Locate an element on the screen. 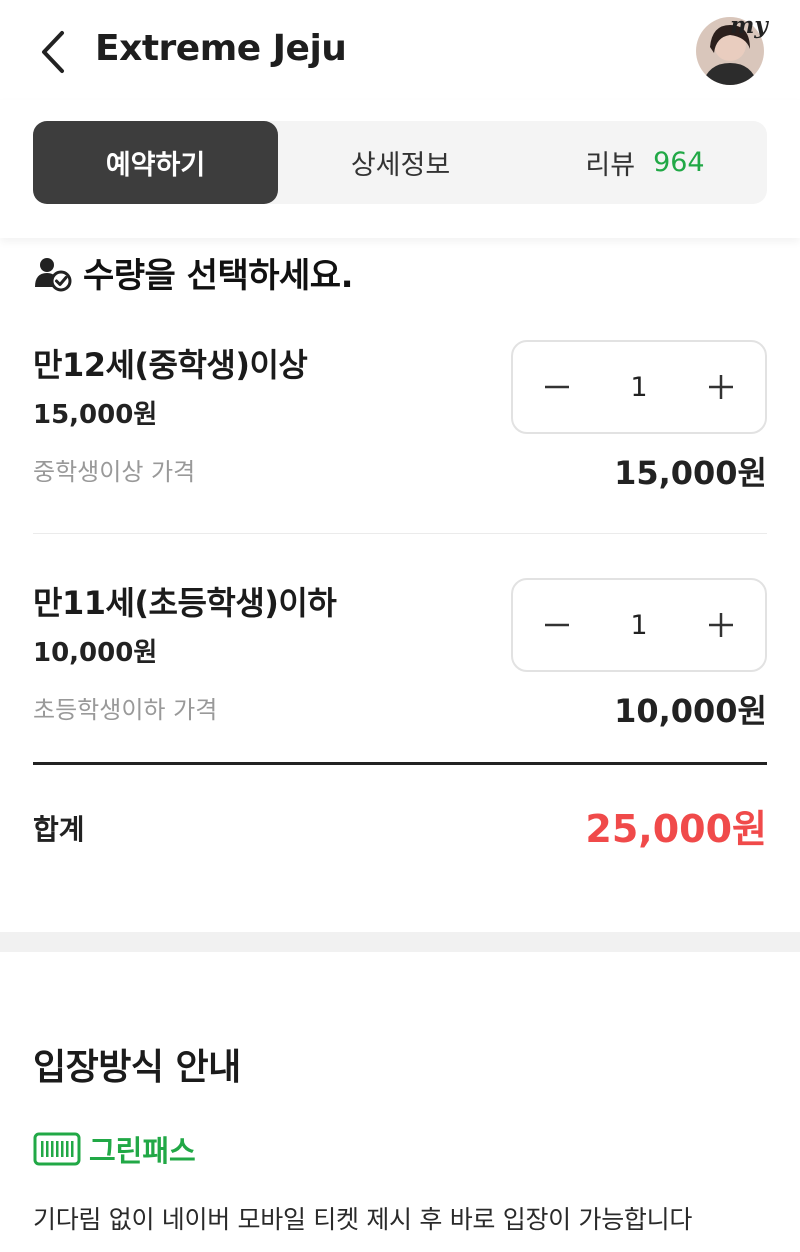 This screenshot has width=800, height=1252. tab-reviews-label: 리뷰 is located at coordinates (610, 165).